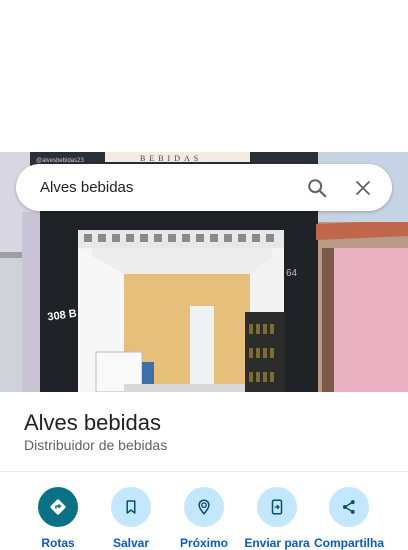 This screenshot has width=408, height=550. I want to click on sign-text: BEBIDAS, so click(171, 158).